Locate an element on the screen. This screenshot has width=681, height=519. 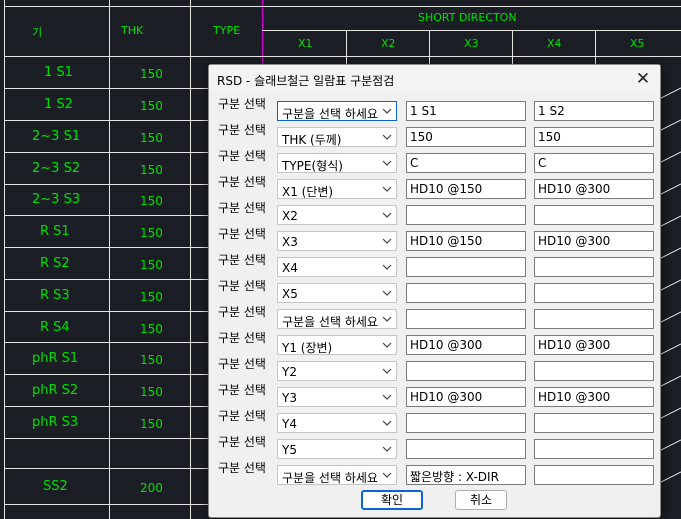
category-select: X5 is located at coordinates (337, 293).